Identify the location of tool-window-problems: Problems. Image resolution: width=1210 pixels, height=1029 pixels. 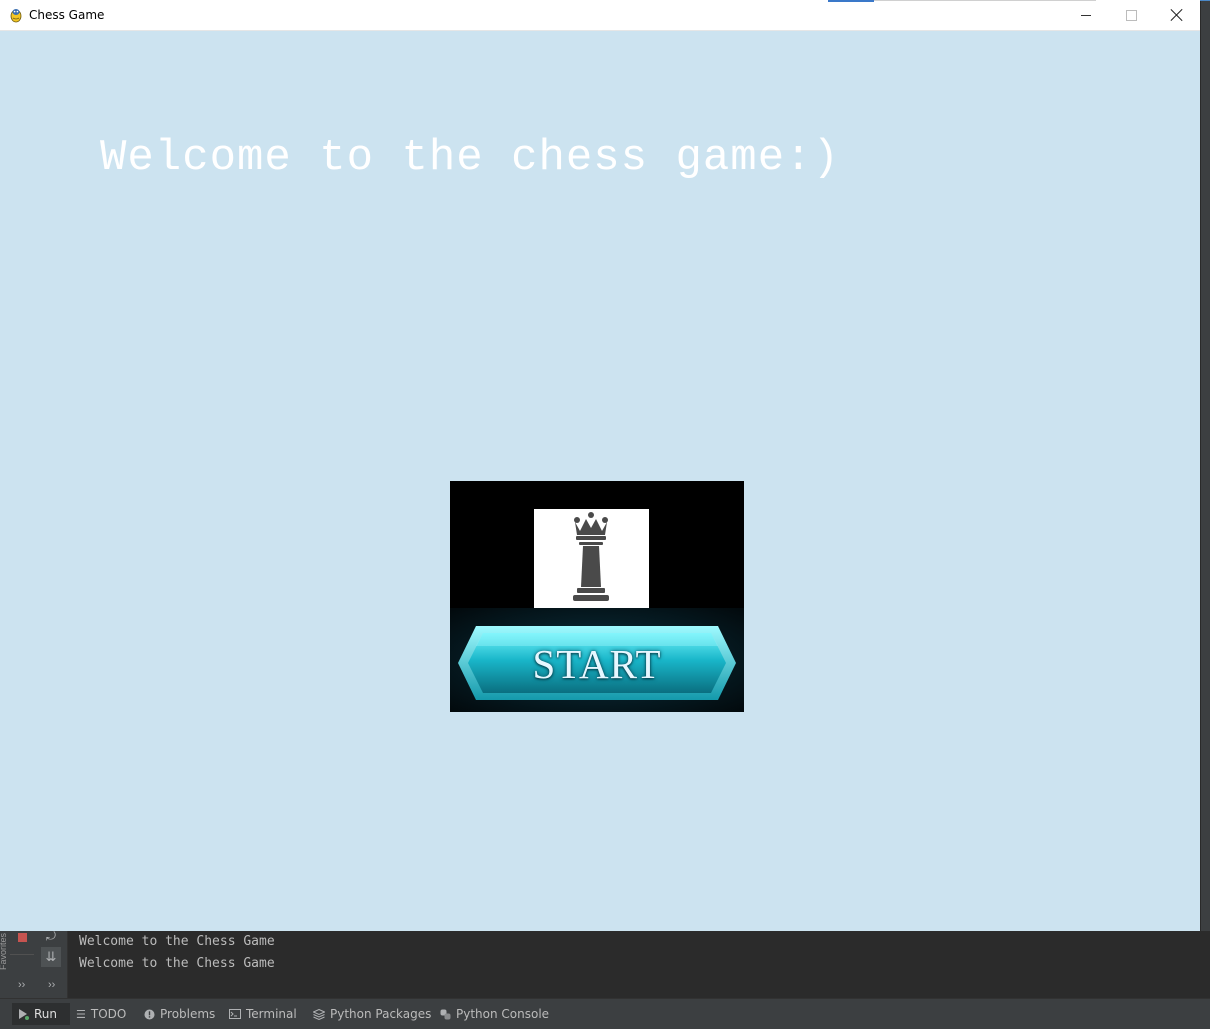
(179, 1014).